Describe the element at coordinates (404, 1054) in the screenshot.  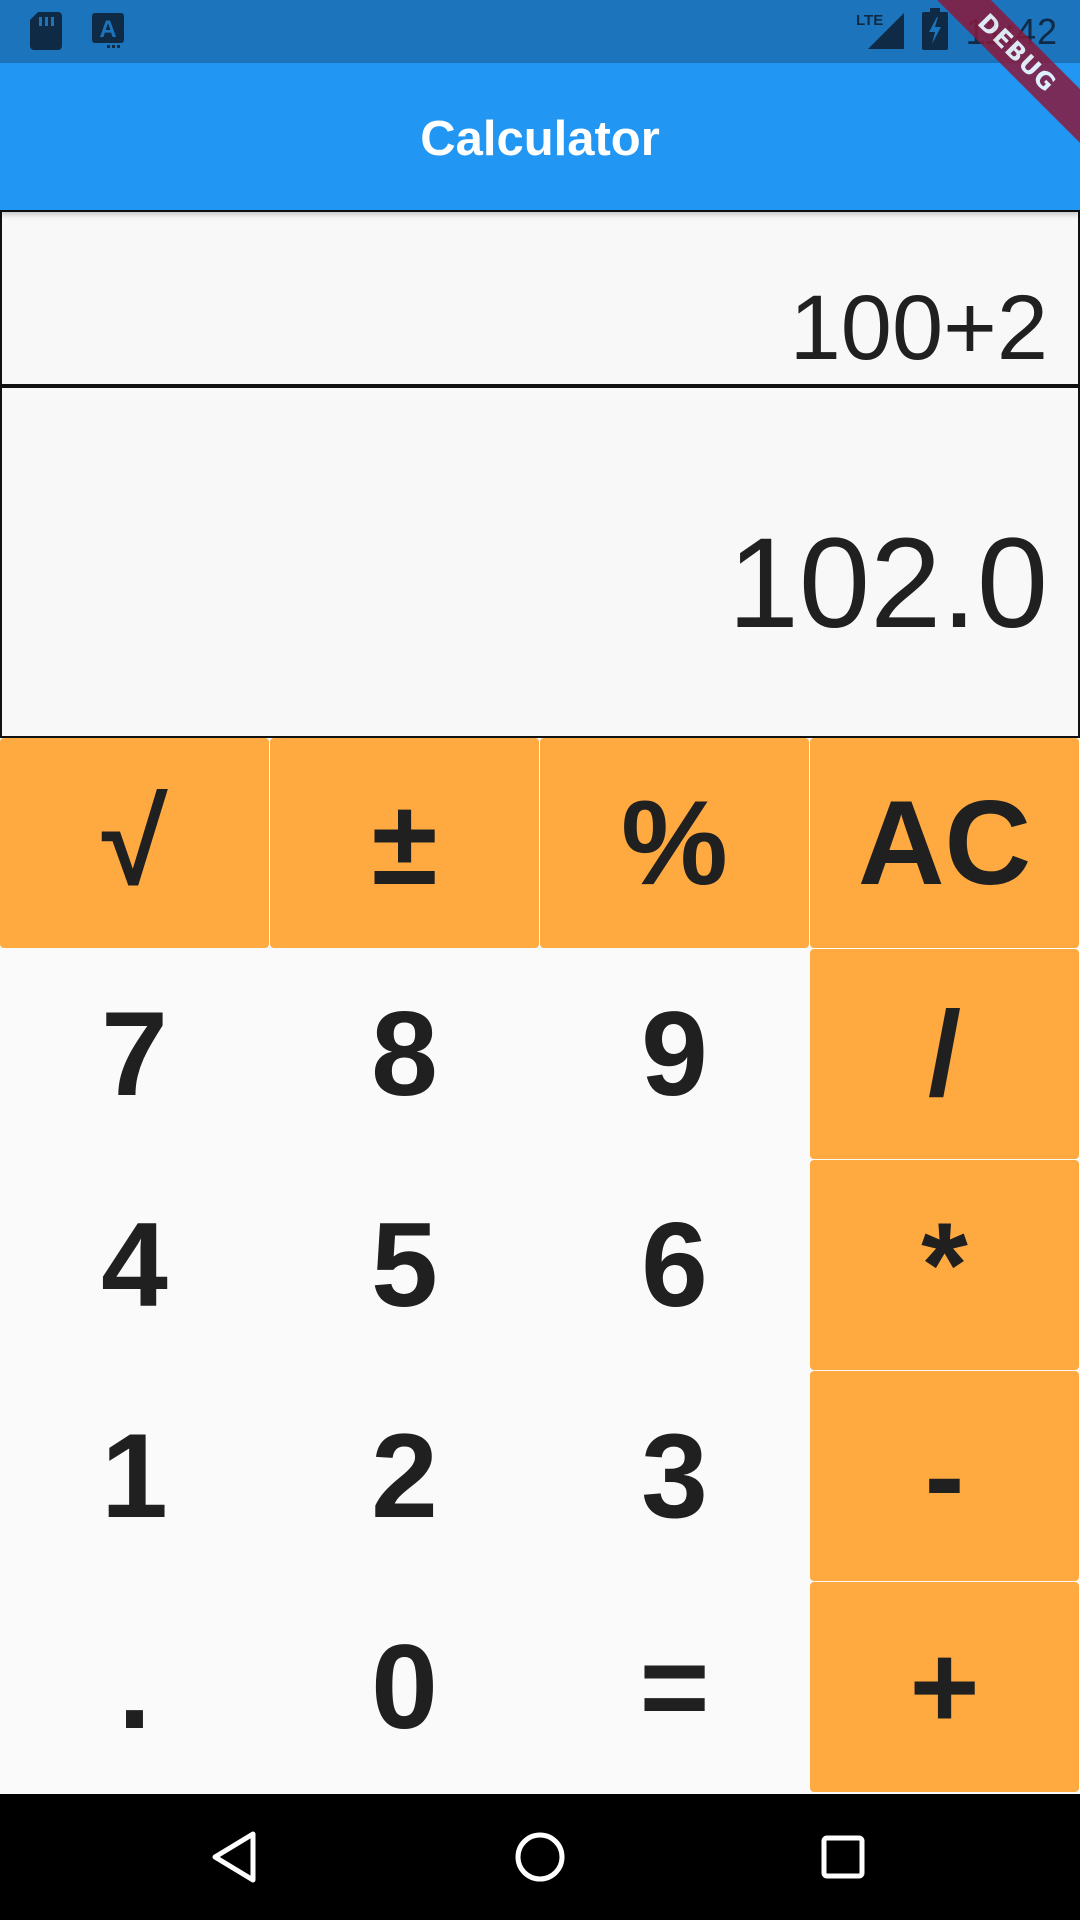
I see `digit-8-button: 8` at that location.